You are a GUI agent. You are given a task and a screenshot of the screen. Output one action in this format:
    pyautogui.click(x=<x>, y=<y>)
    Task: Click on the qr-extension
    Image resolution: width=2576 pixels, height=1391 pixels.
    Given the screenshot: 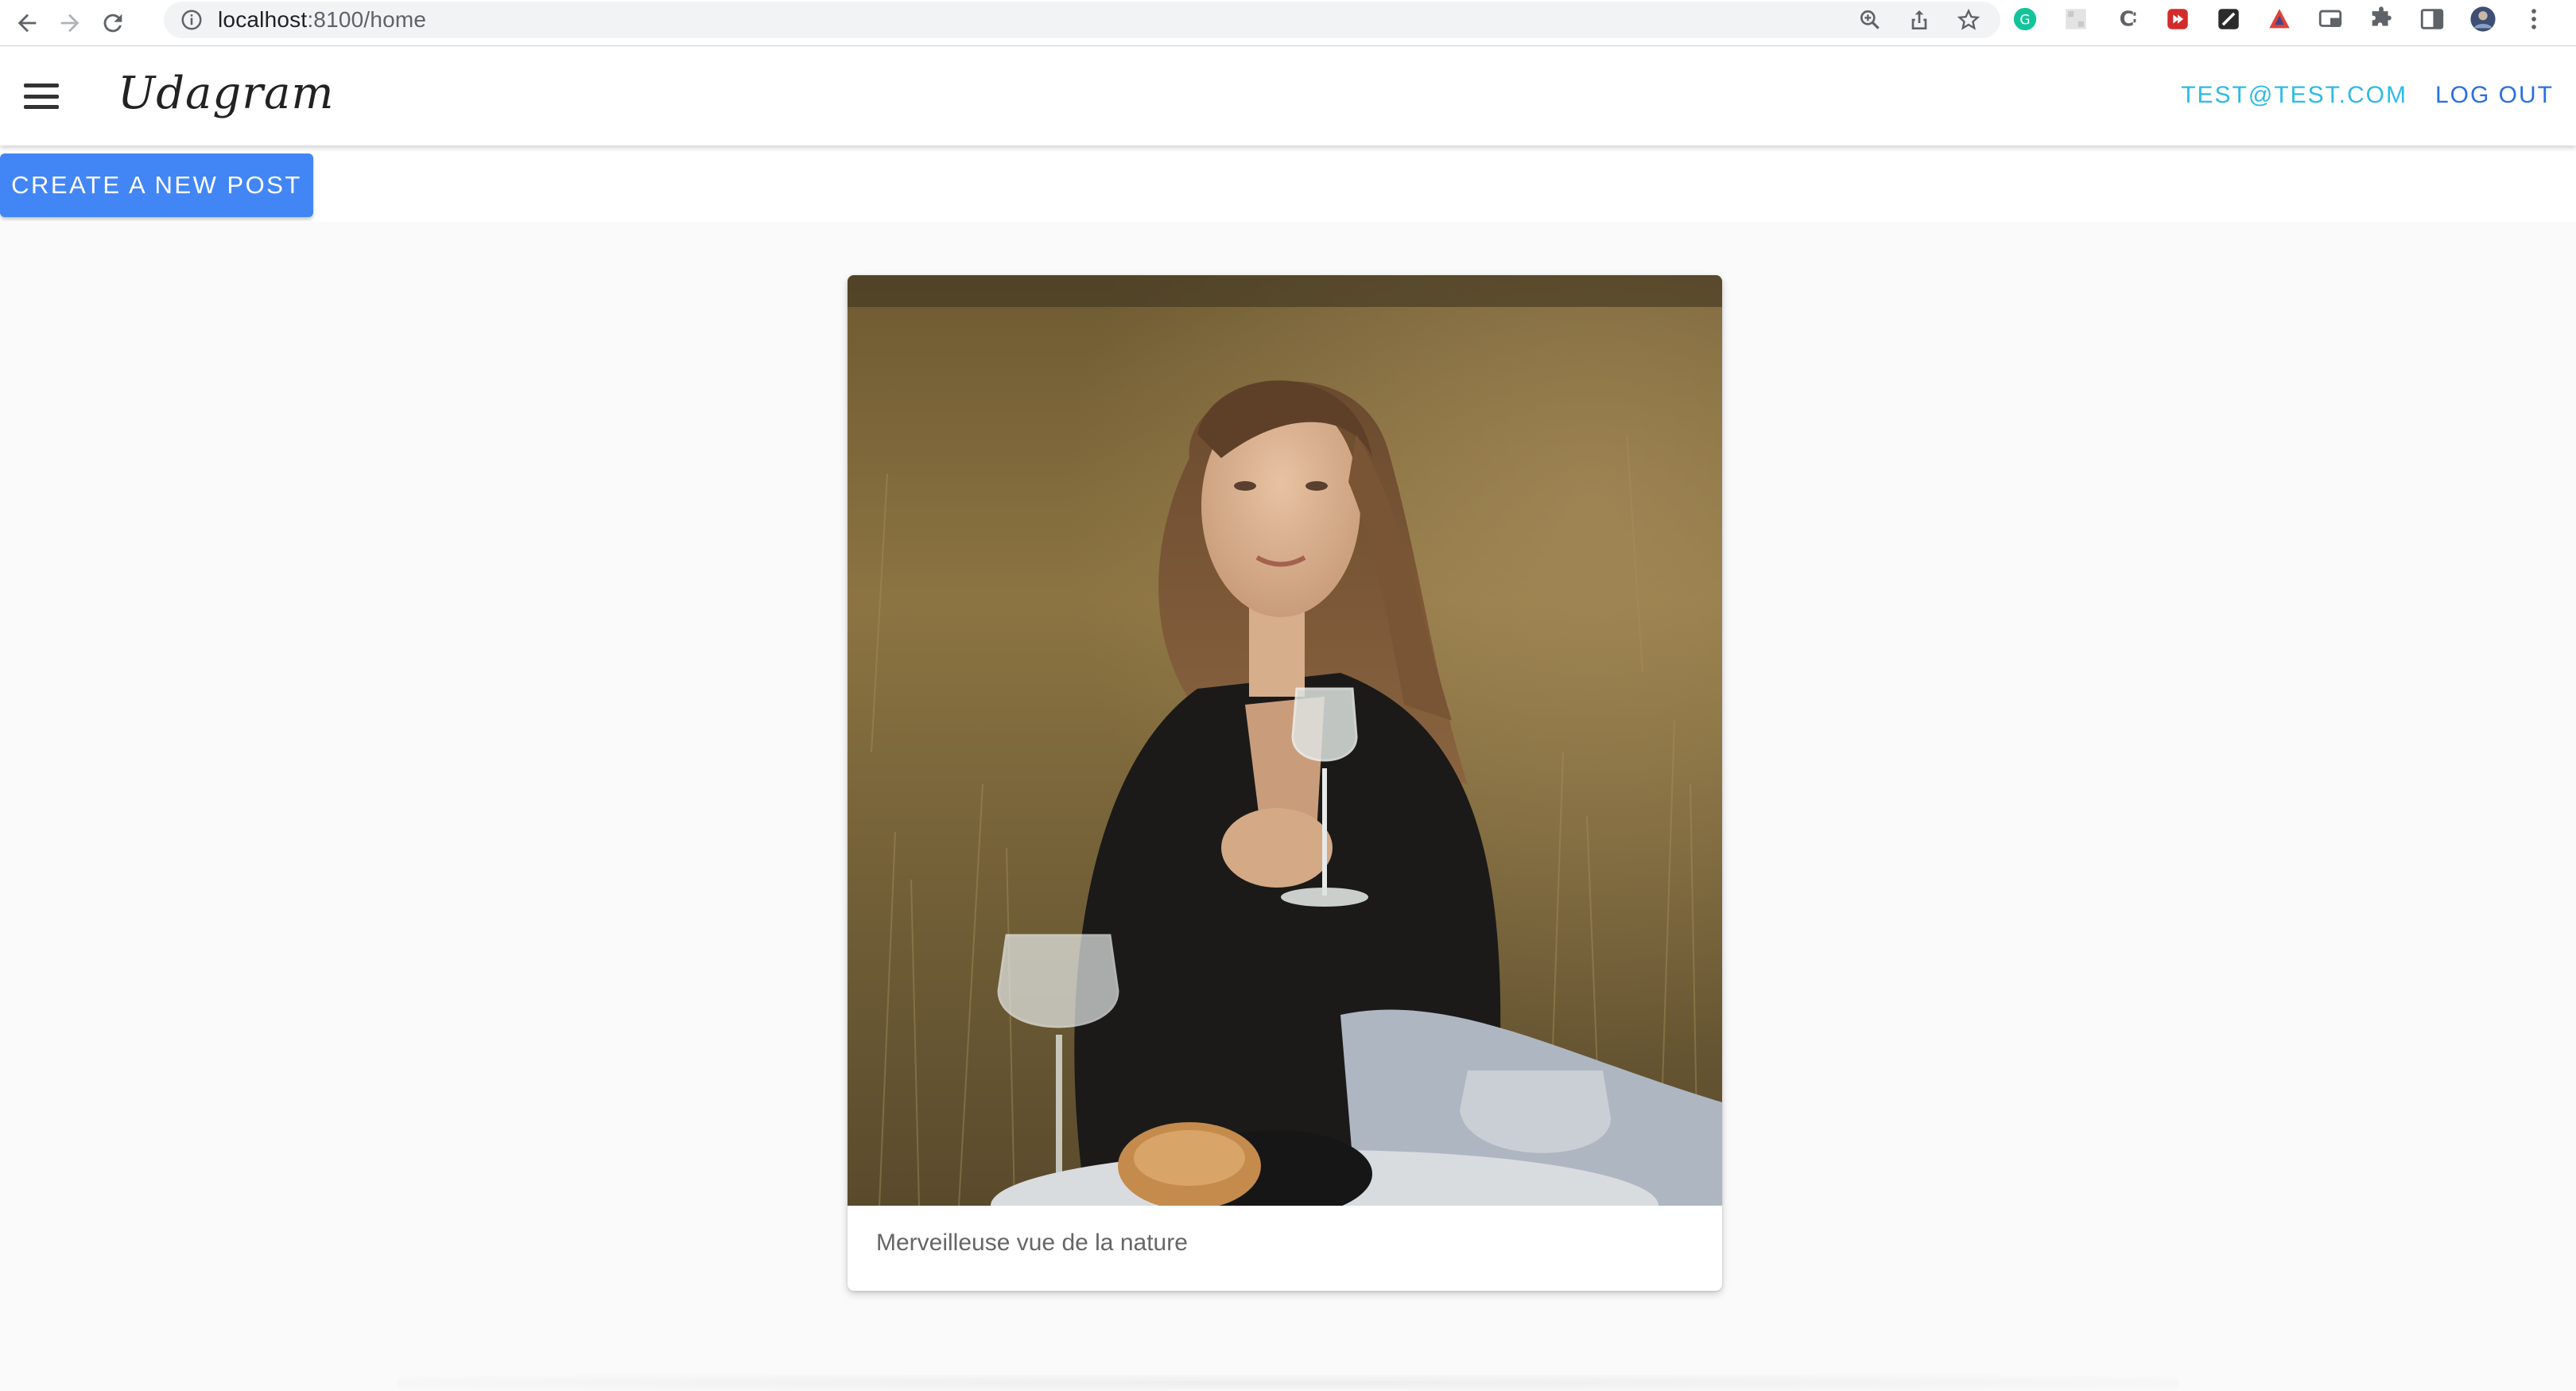 What is the action you would take?
    pyautogui.click(x=2076, y=19)
    